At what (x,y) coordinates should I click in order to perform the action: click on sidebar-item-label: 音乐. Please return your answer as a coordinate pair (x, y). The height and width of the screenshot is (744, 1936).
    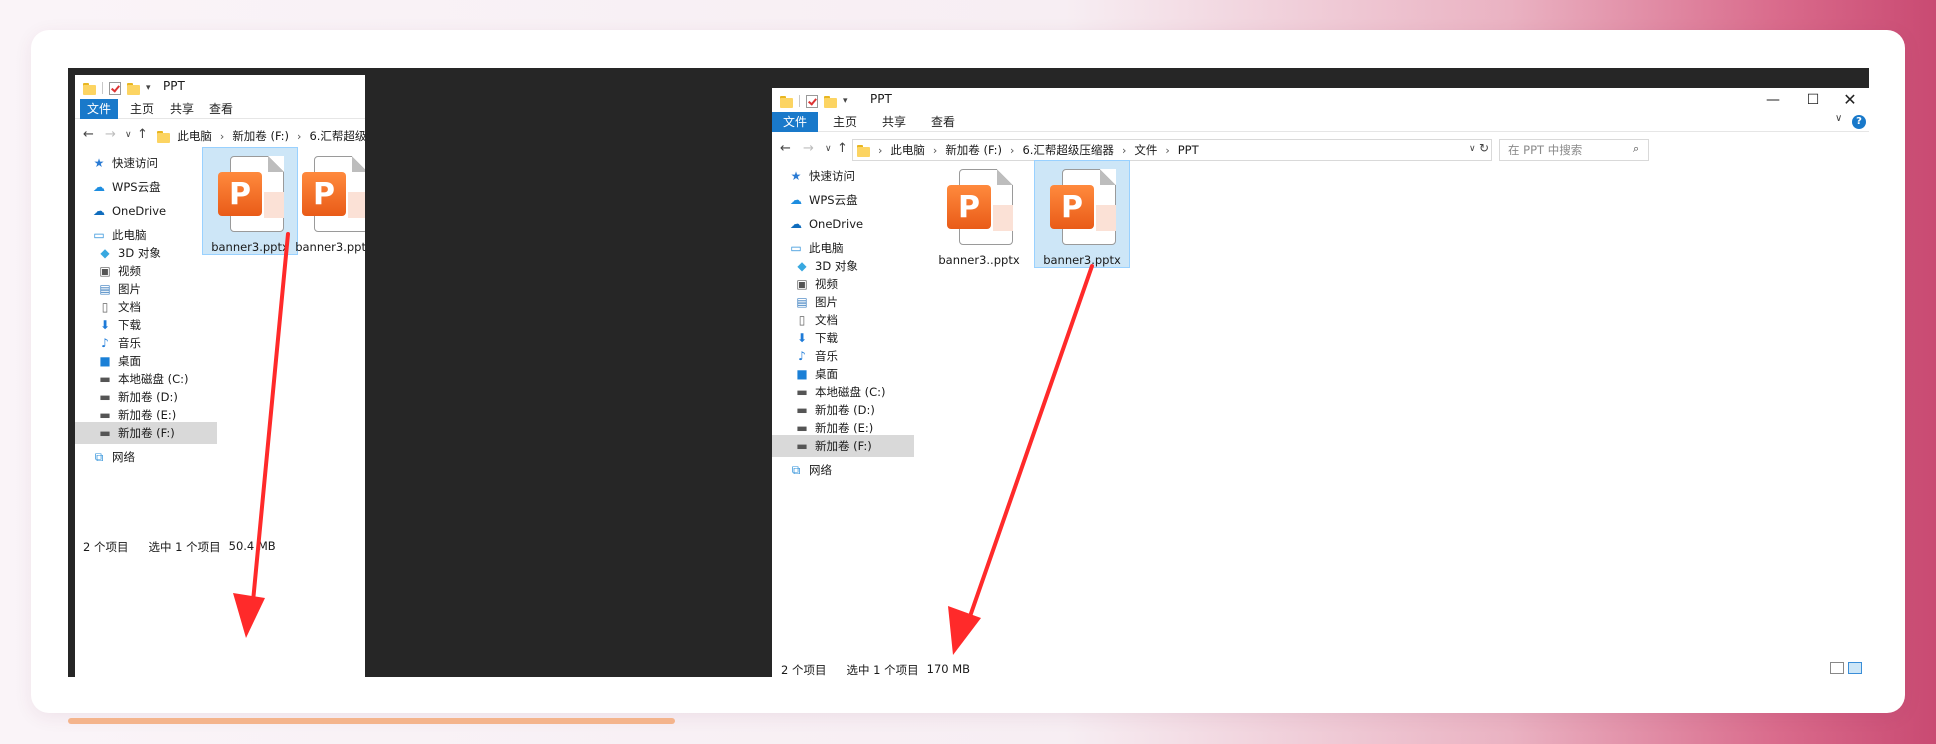
    Looking at the image, I should click on (826, 356).